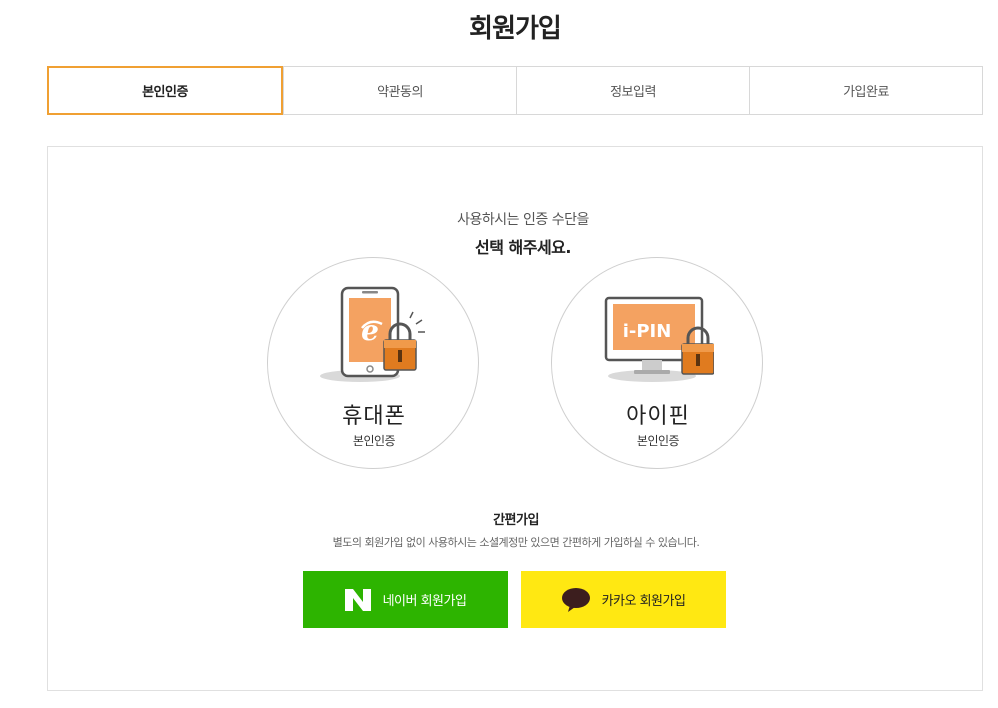  Describe the element at coordinates (370, 330) in the screenshot. I see `svg-text: e` at that location.